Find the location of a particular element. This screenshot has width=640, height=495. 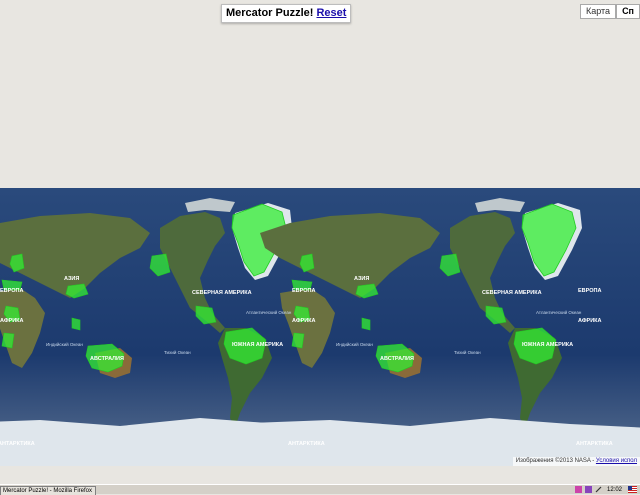

map-attribution: Изображения ©2013 NASA - Условия испол is located at coordinates (576, 461).